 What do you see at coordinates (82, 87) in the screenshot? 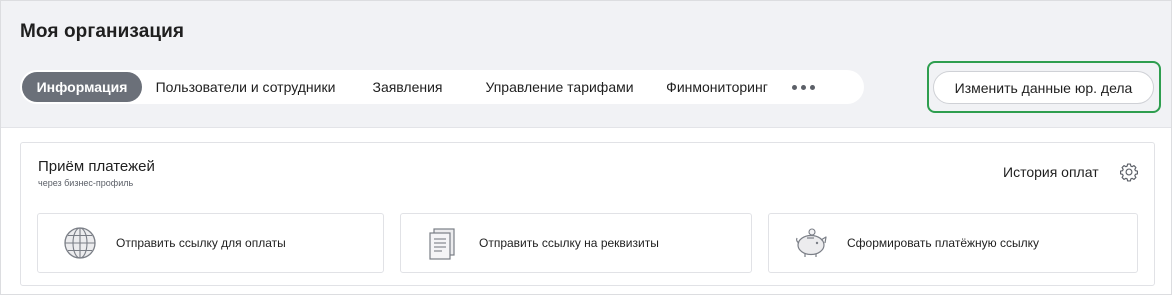
I see `tab-information: Информация` at bounding box center [82, 87].